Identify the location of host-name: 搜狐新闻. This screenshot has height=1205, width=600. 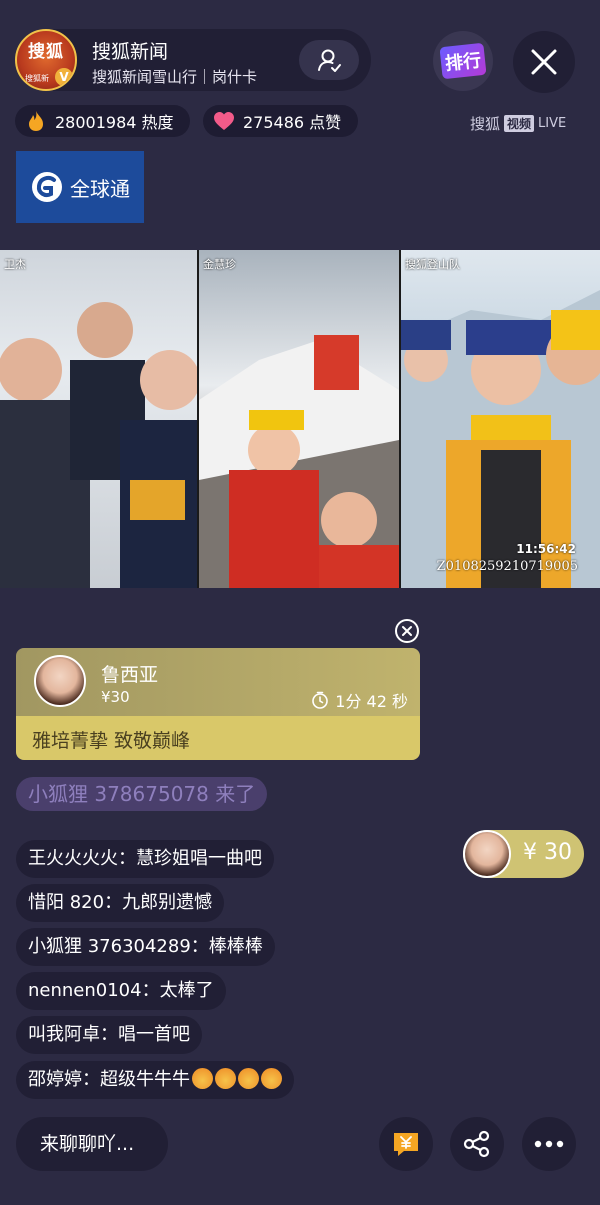
(130, 52).